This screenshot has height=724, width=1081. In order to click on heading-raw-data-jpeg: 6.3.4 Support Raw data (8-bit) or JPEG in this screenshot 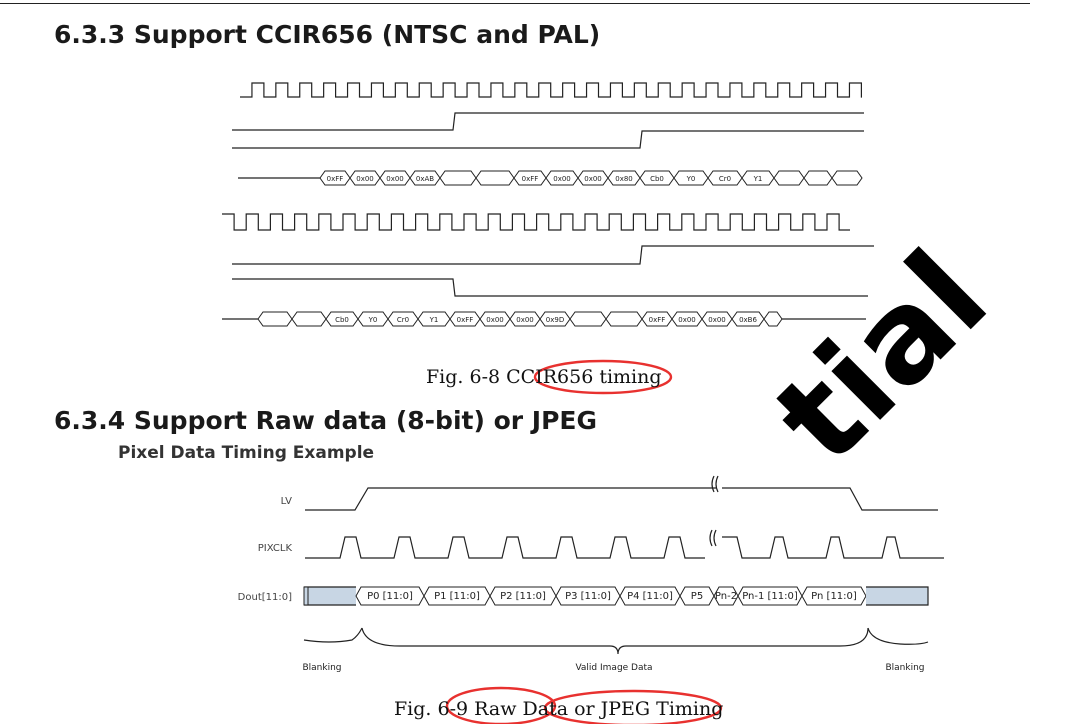, I will do `click(326, 420)`.